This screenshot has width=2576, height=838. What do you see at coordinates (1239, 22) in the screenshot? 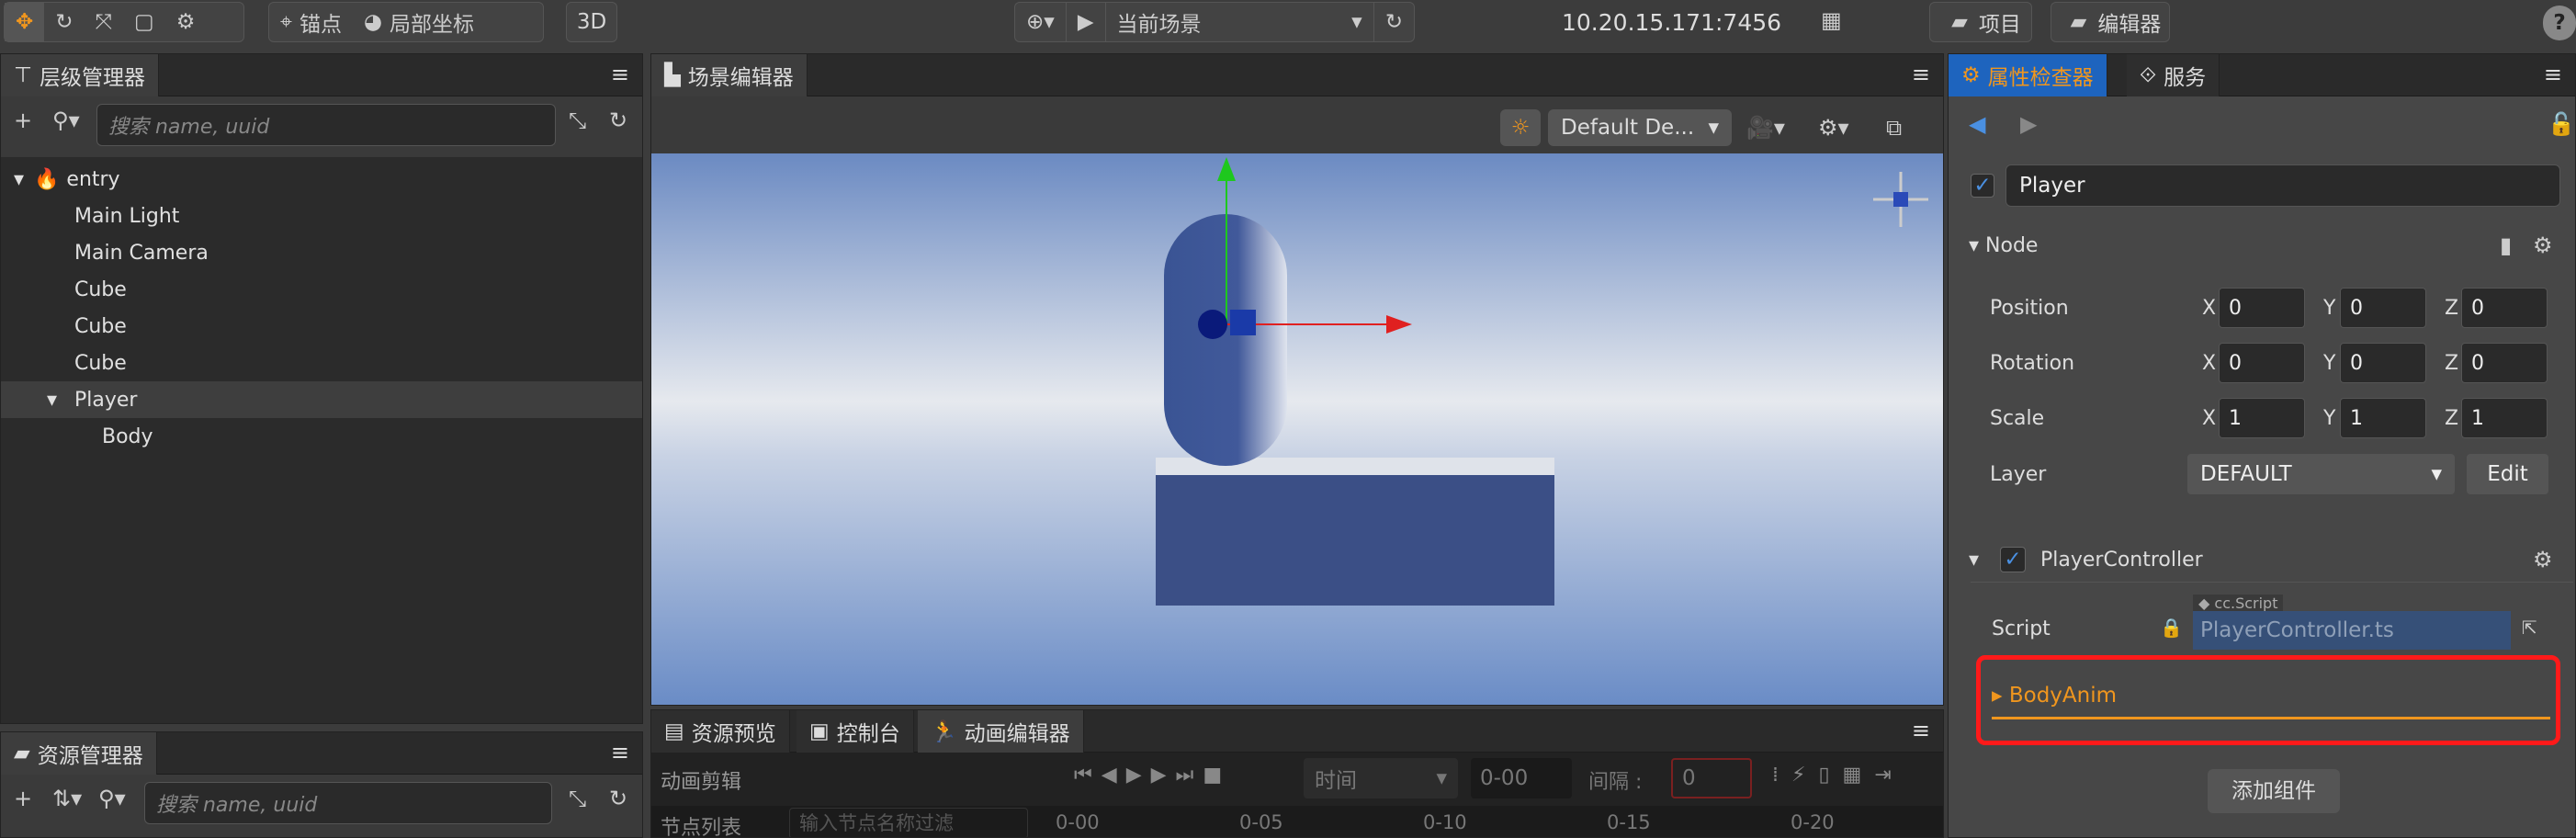
I see `scene-select: 当前场景 ▾` at bounding box center [1239, 22].